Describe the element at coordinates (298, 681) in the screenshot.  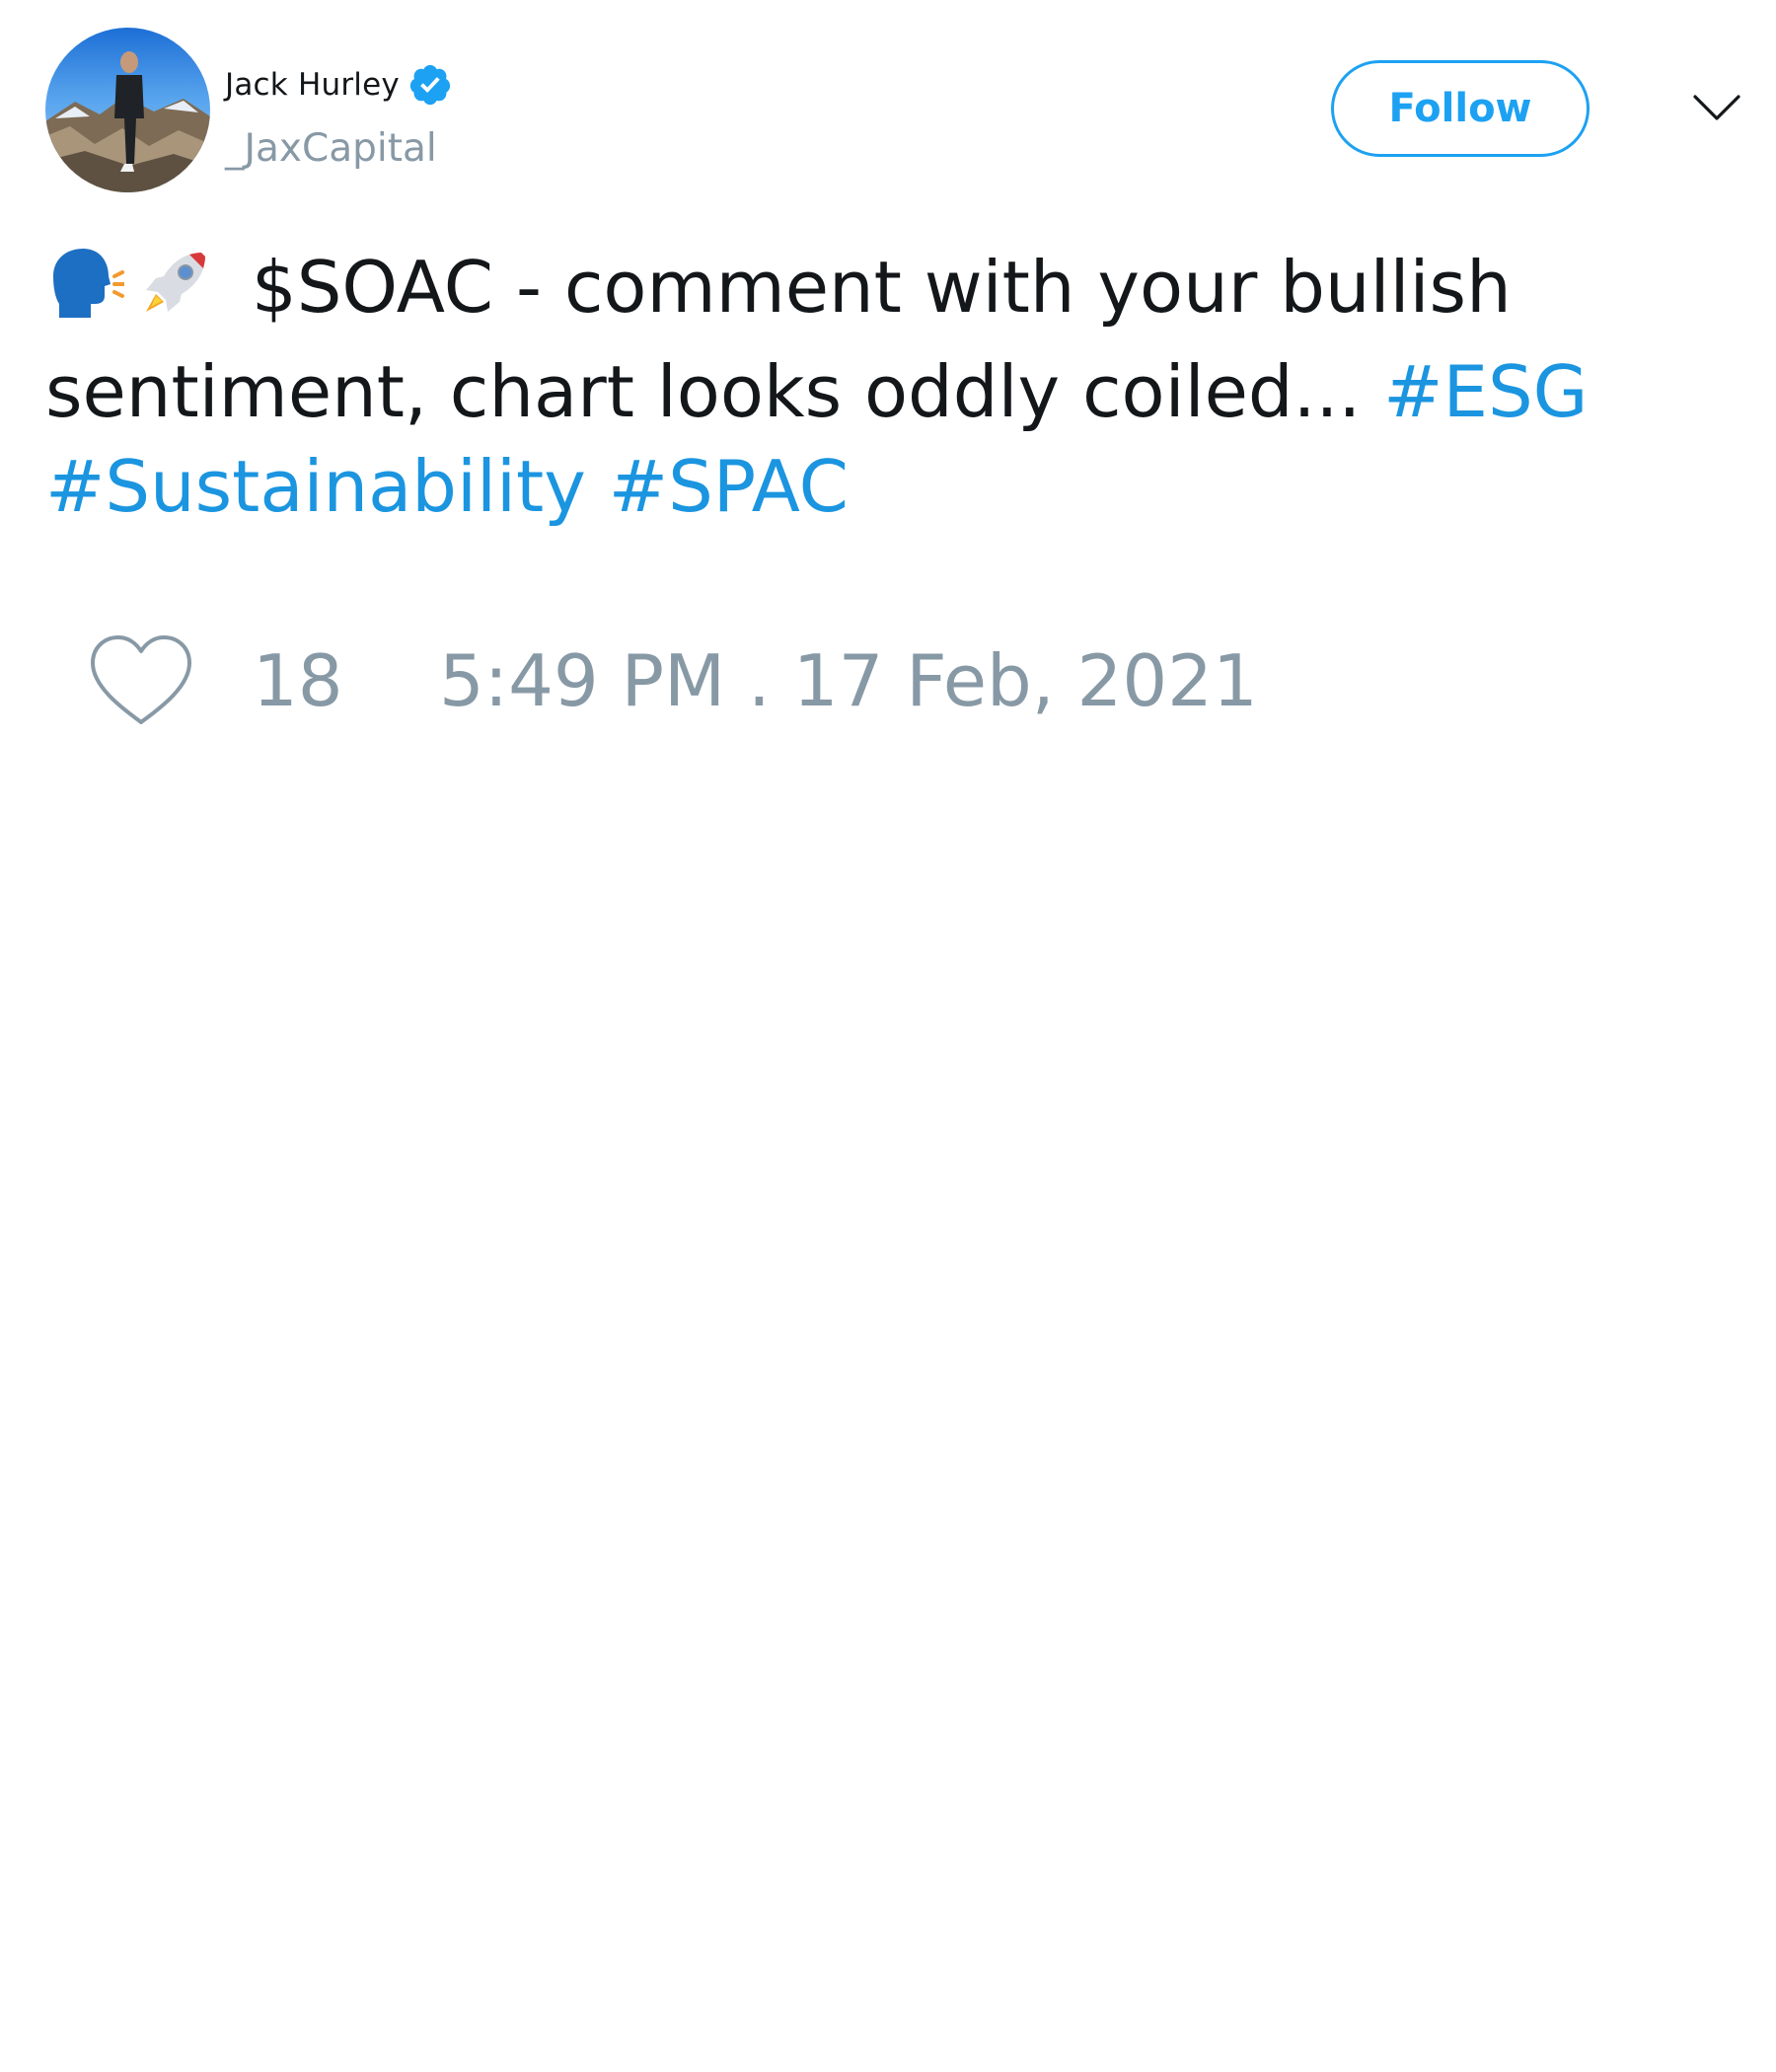
I see `like-count: 18` at that location.